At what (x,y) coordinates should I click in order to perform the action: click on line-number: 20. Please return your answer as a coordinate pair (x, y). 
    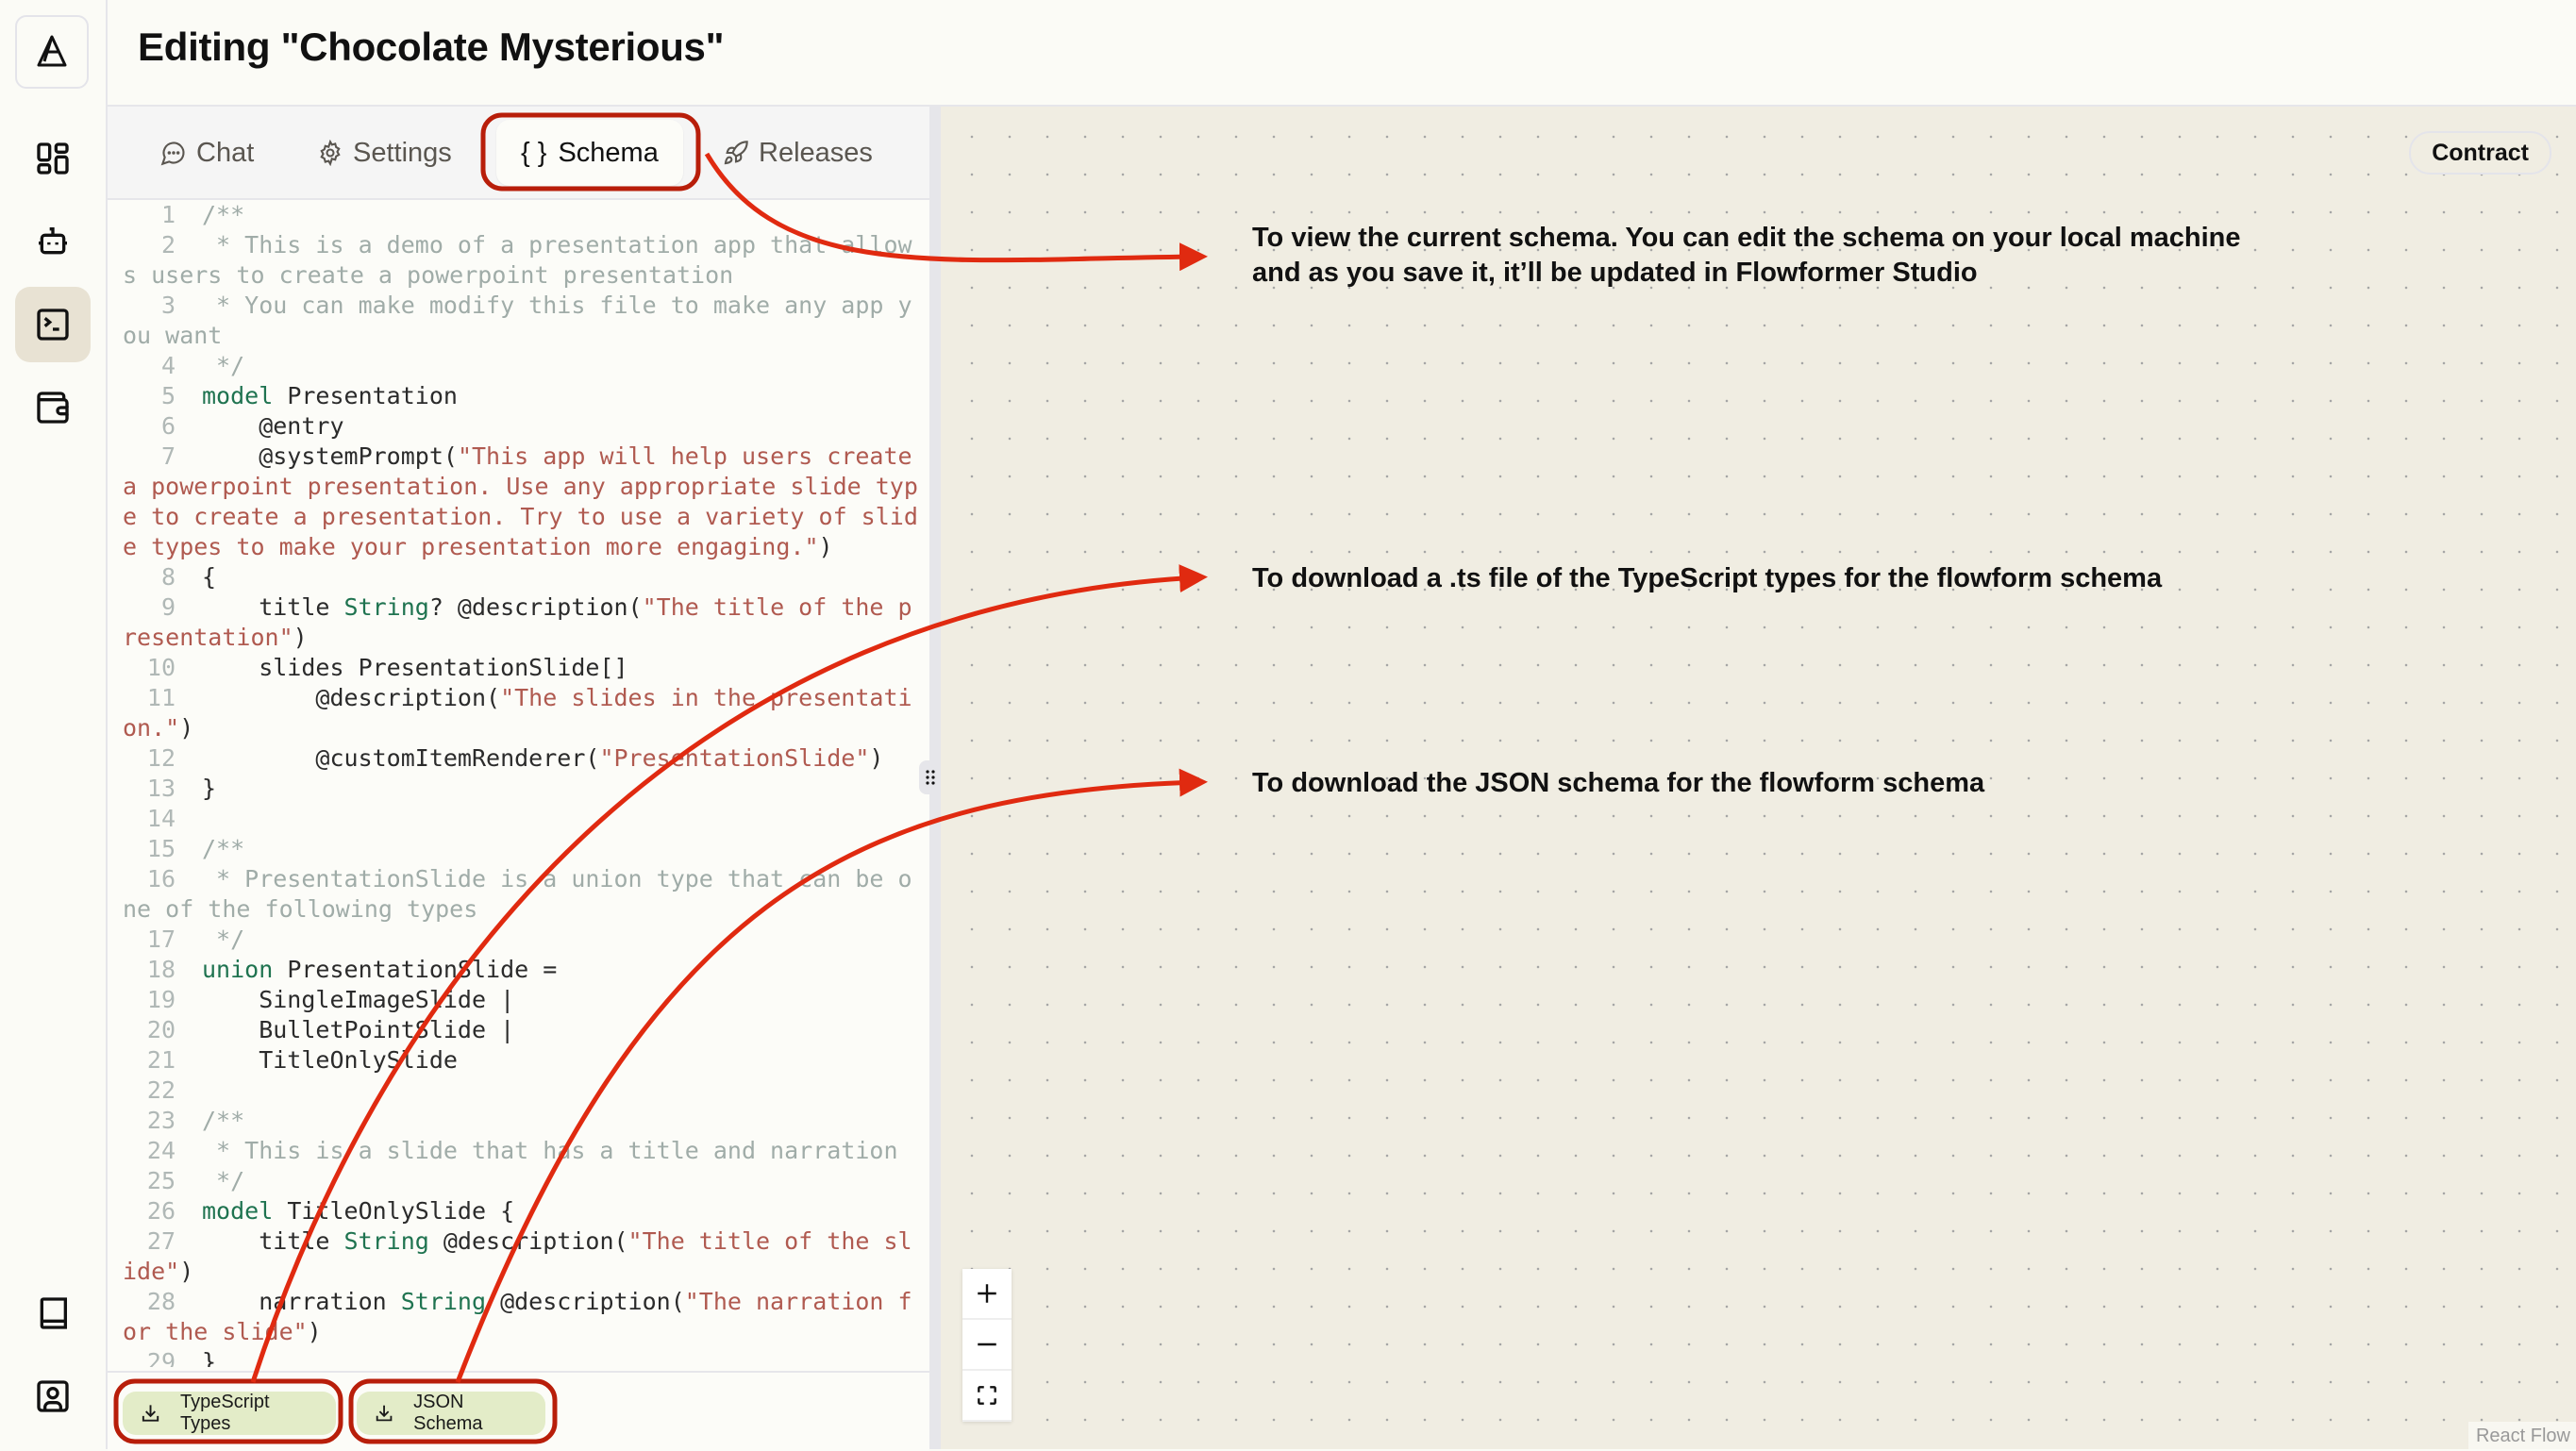
    Looking at the image, I should click on (161, 1029).